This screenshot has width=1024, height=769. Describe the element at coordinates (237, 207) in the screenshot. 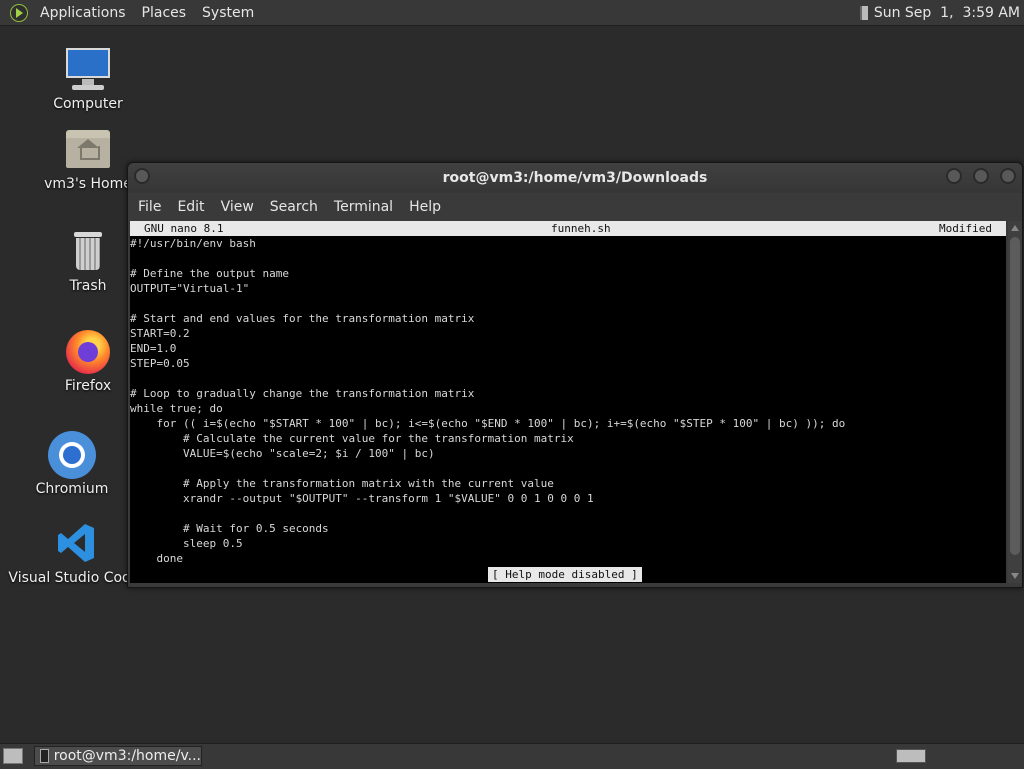

I see `menu-view: View` at that location.